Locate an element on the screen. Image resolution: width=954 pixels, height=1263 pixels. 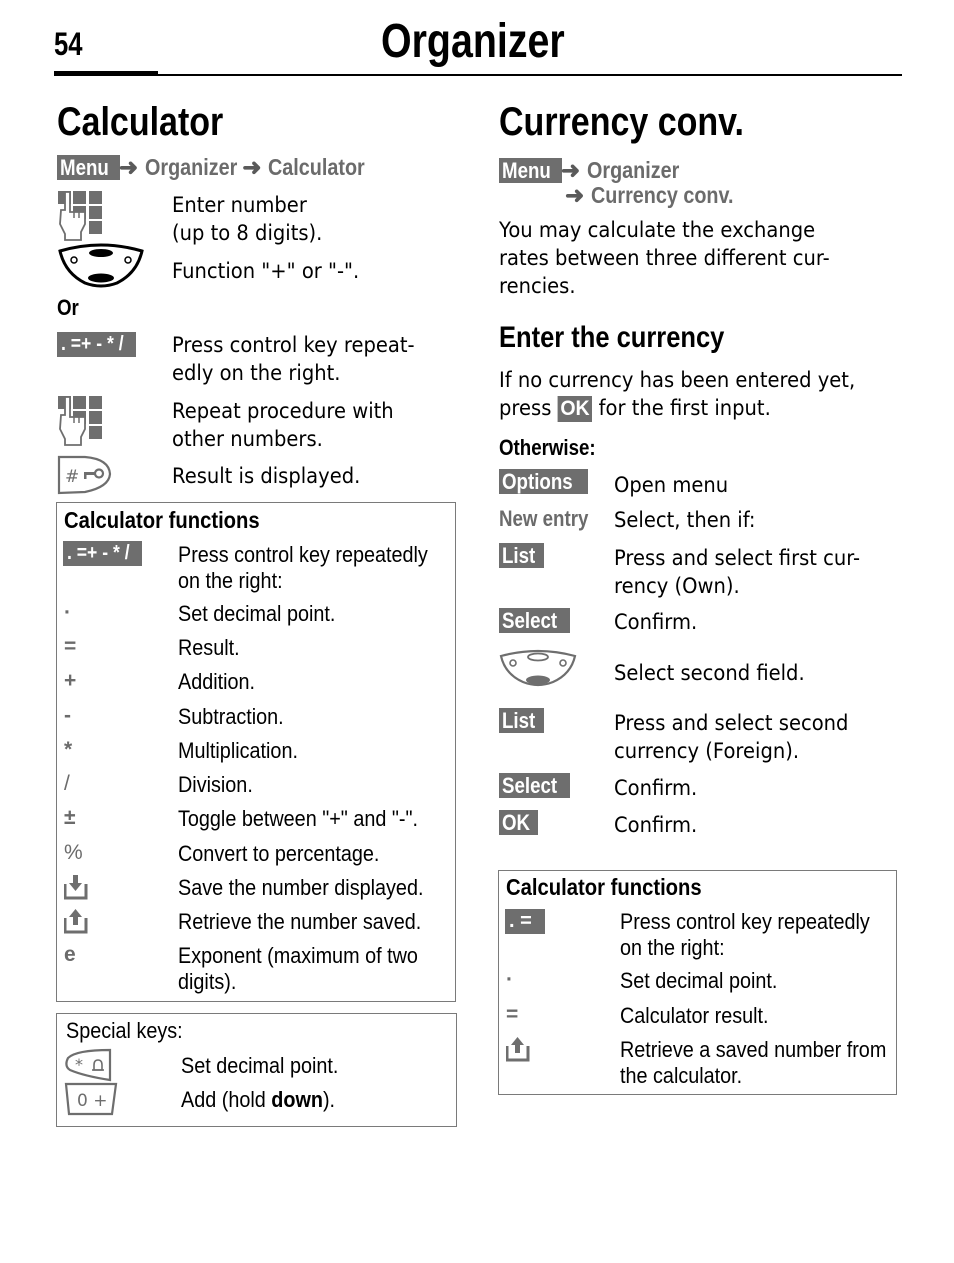
save-icon is located at coordinates (76, 887).